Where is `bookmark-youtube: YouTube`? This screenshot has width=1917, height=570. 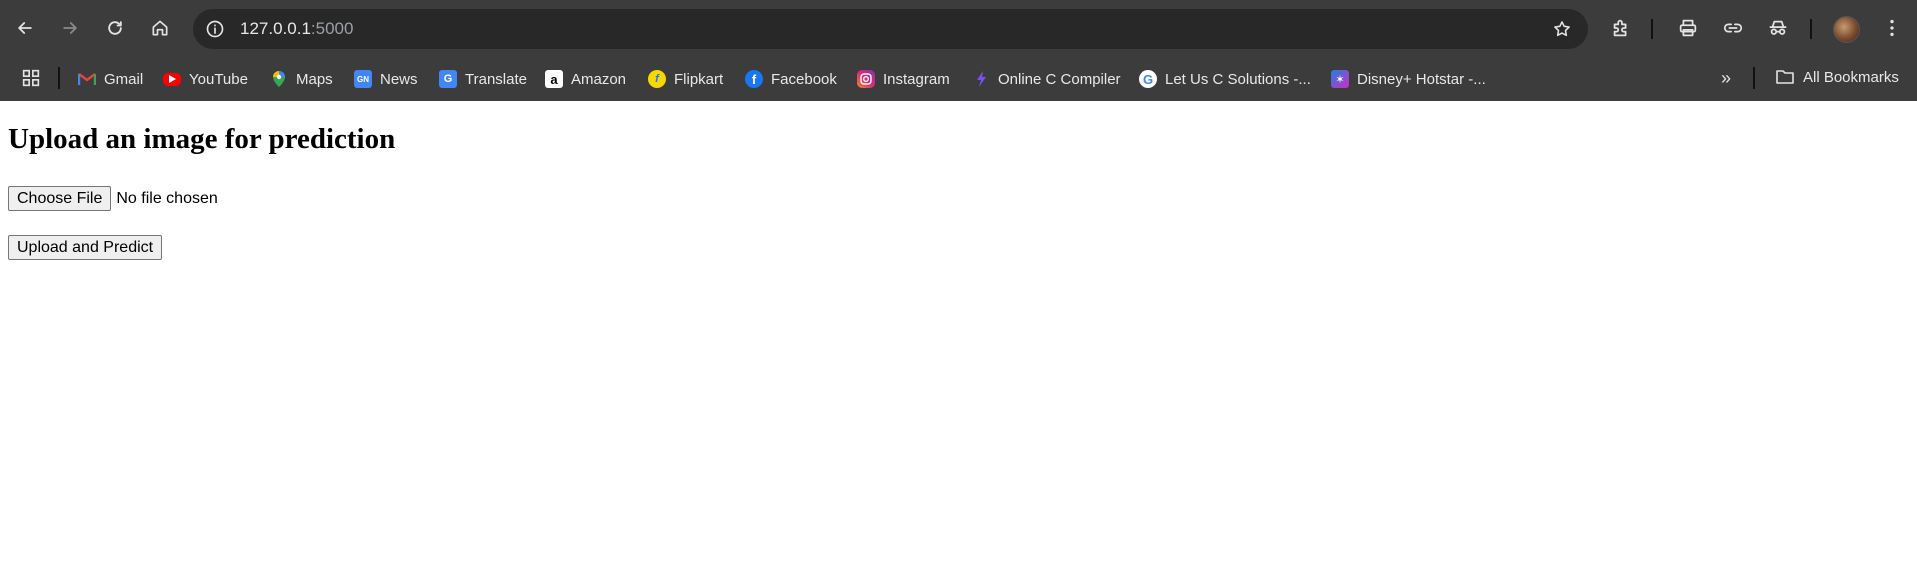
bookmark-youtube: YouTube is located at coordinates (205, 79).